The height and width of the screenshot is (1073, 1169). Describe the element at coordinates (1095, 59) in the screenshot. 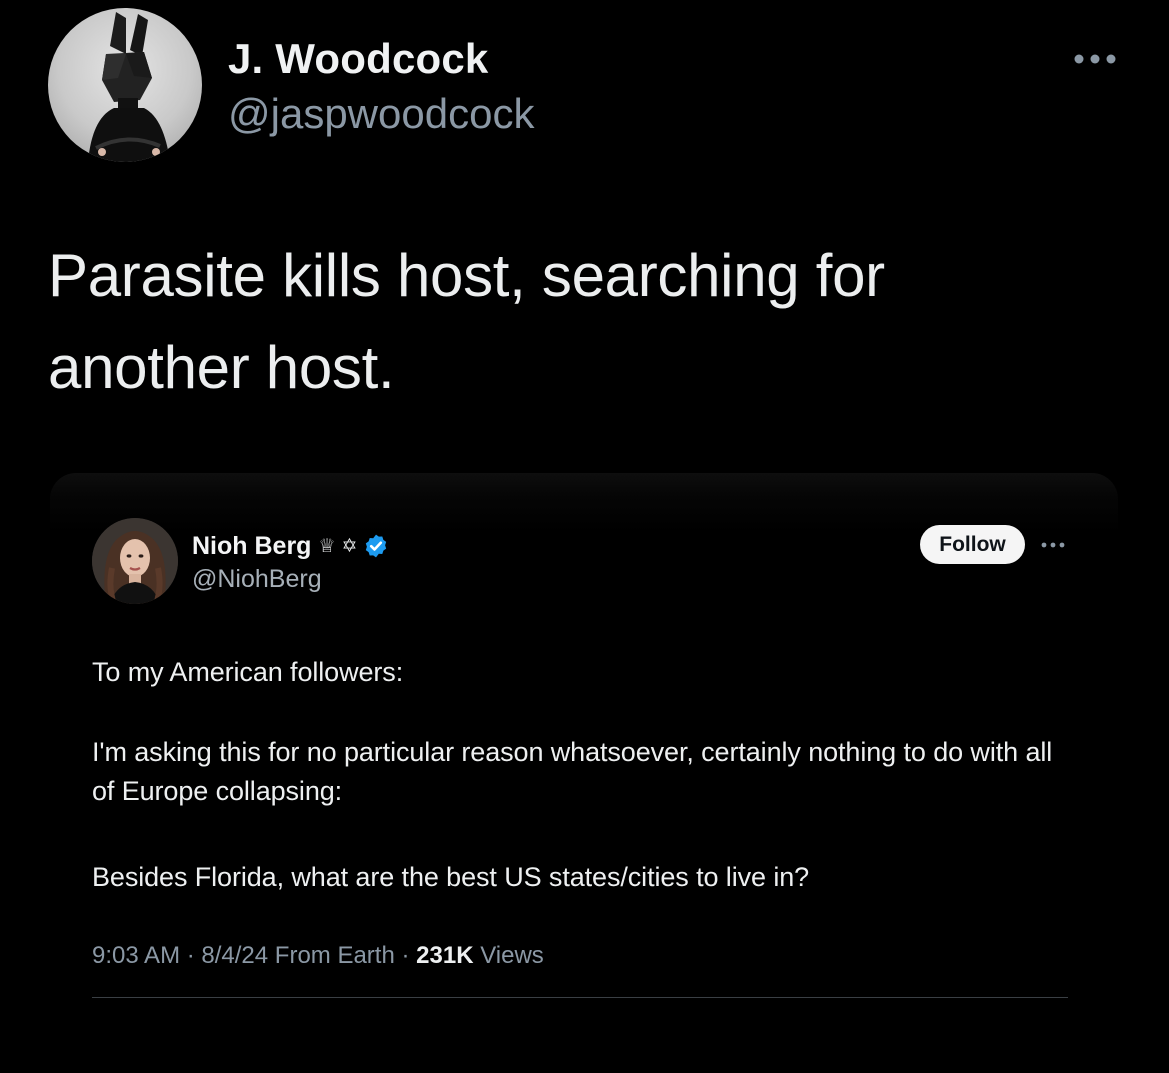

I see `more-options-icon` at that location.